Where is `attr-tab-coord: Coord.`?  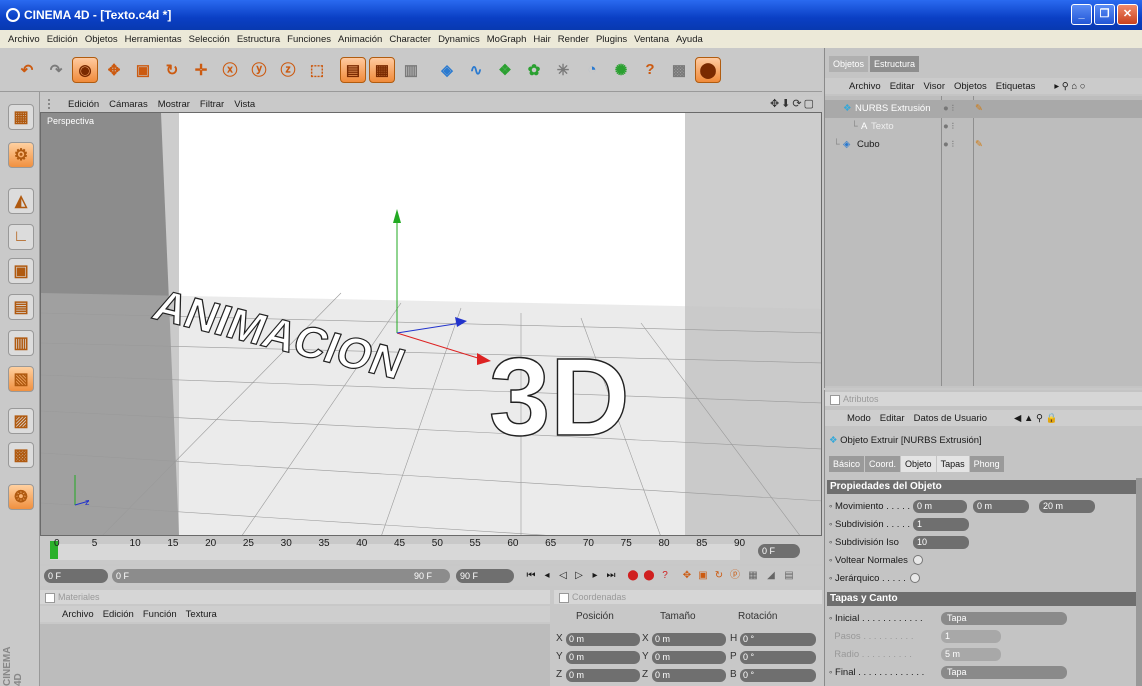
attr-tab-coord: Coord. is located at coordinates (883, 464).